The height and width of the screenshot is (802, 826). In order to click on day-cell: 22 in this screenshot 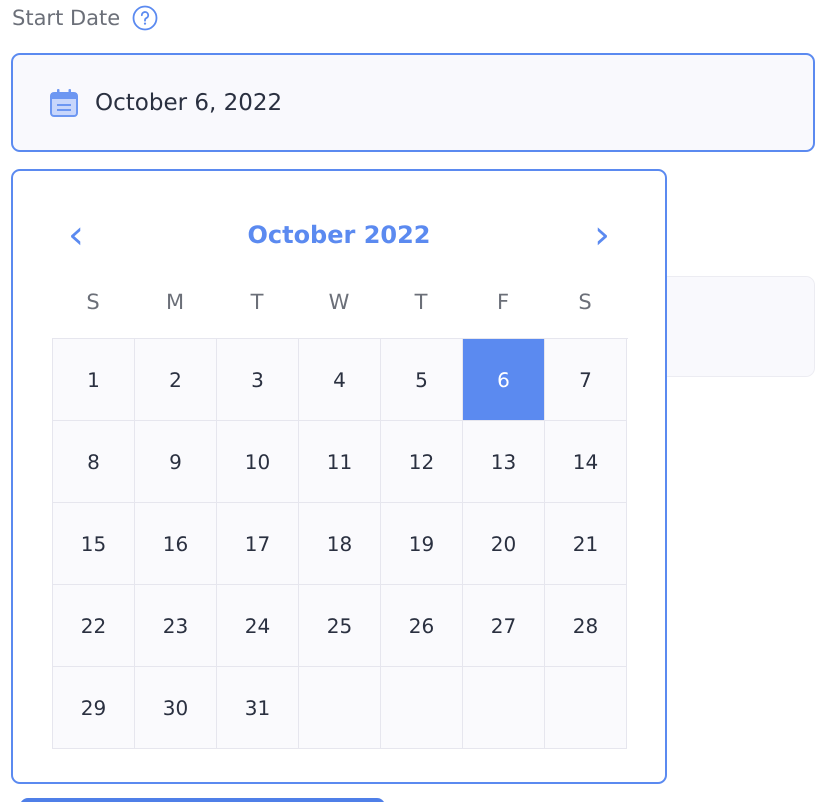, I will do `click(94, 626)`.